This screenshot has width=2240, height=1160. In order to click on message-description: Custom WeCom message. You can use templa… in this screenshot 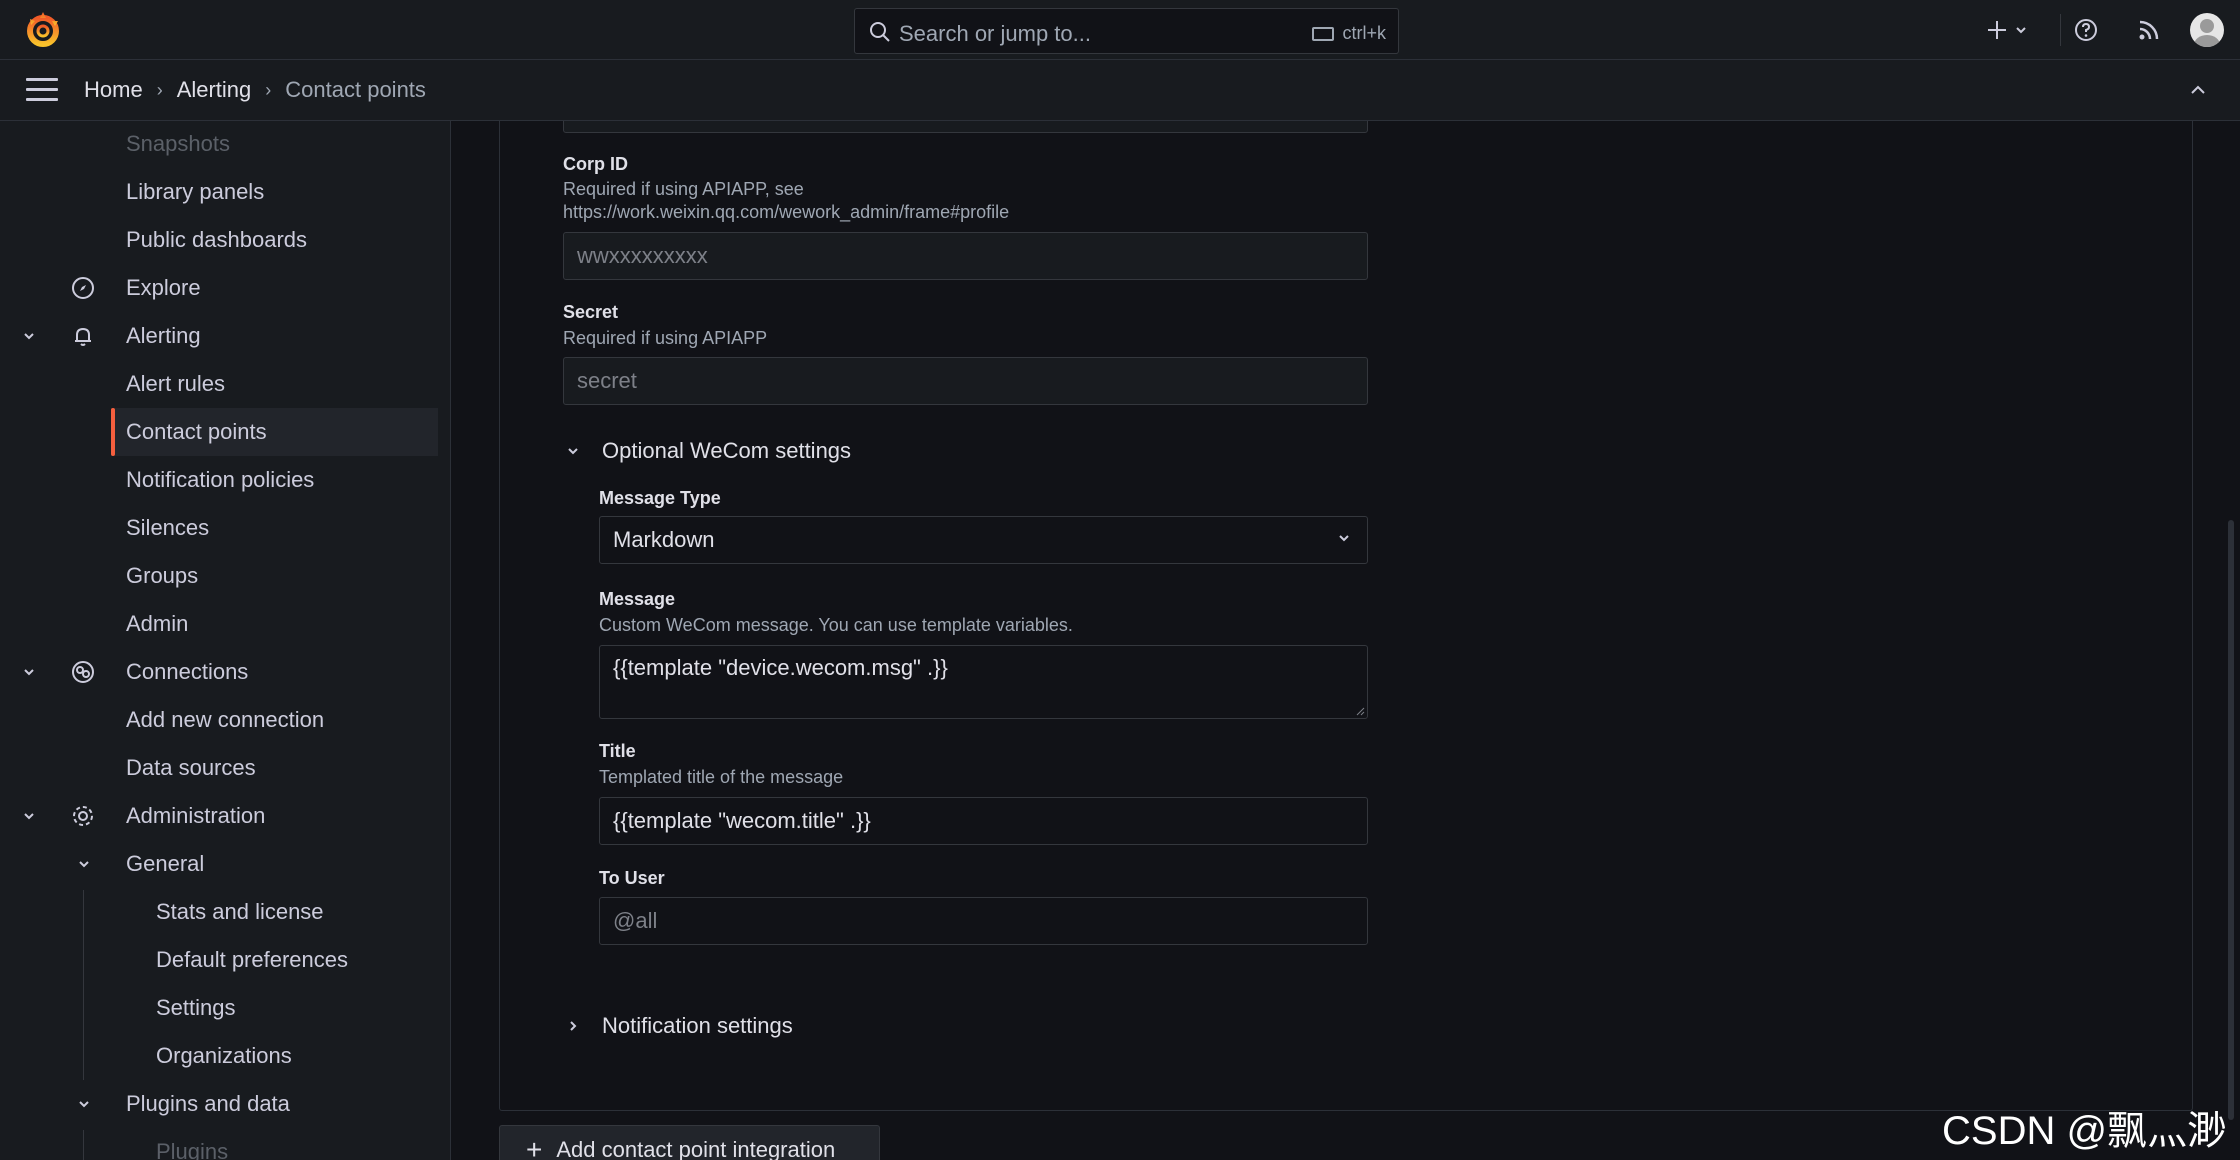, I will do `click(836, 625)`.